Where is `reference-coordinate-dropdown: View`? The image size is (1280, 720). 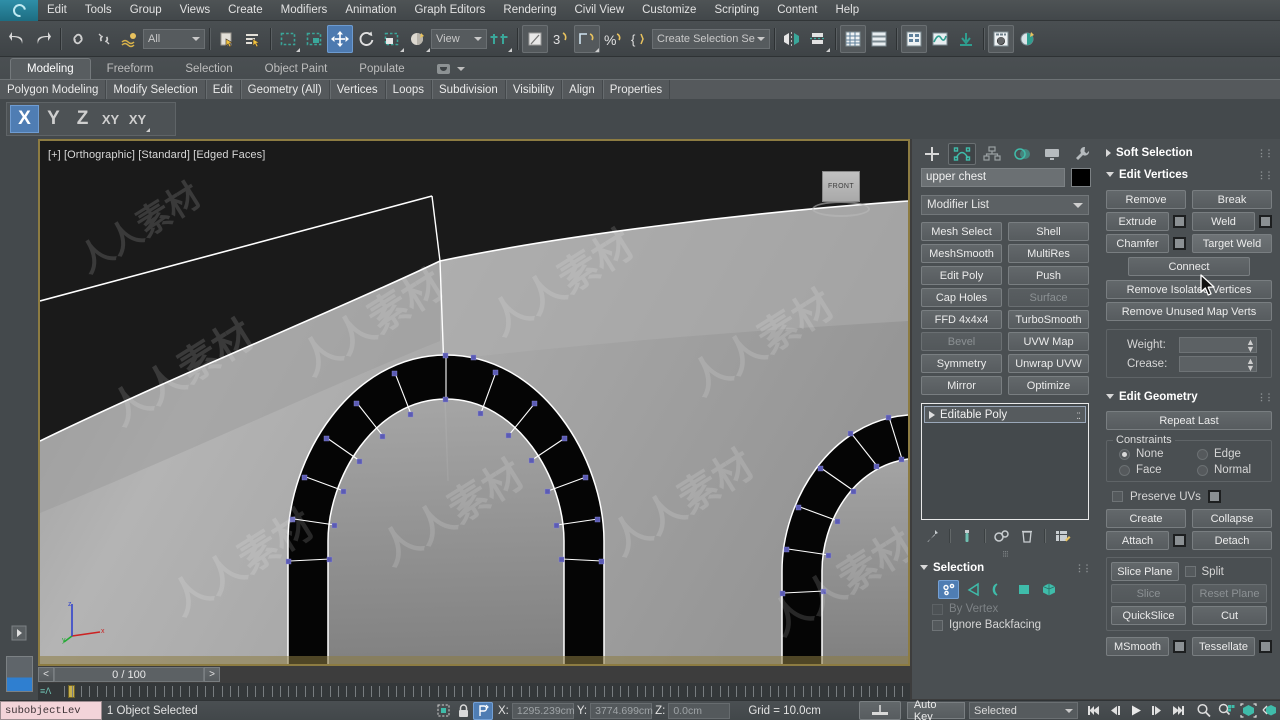 reference-coordinate-dropdown: View is located at coordinates (459, 38).